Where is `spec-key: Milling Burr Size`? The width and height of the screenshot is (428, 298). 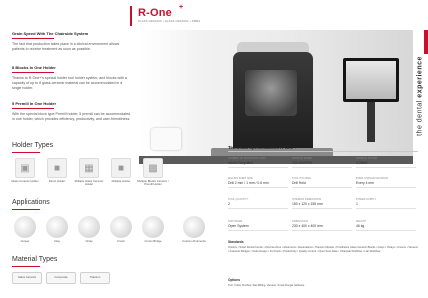 spec-key: Milling Burr Size is located at coordinates (240, 178).